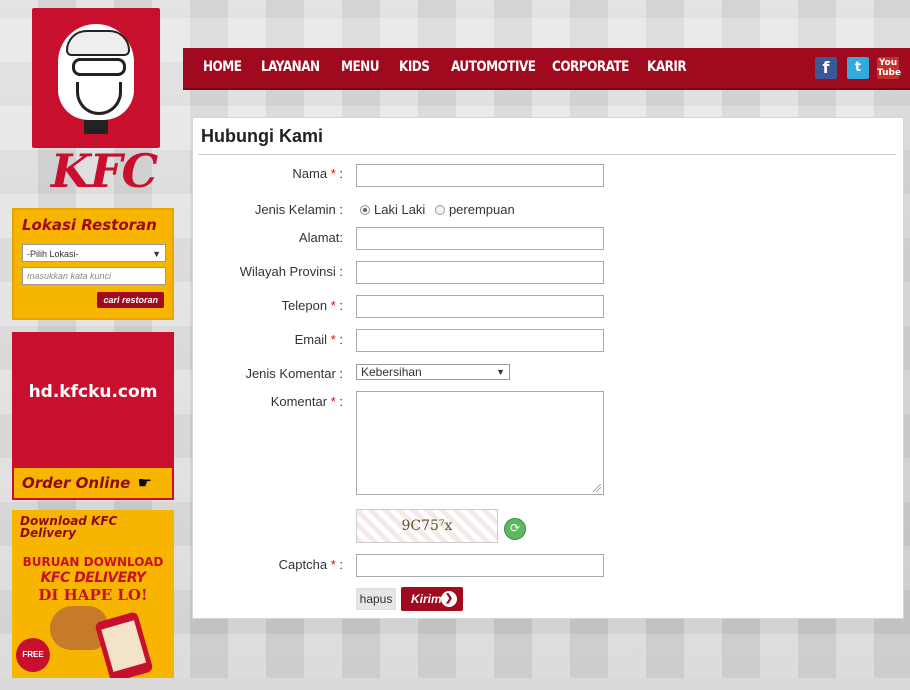  I want to click on email-input, so click(480, 340).